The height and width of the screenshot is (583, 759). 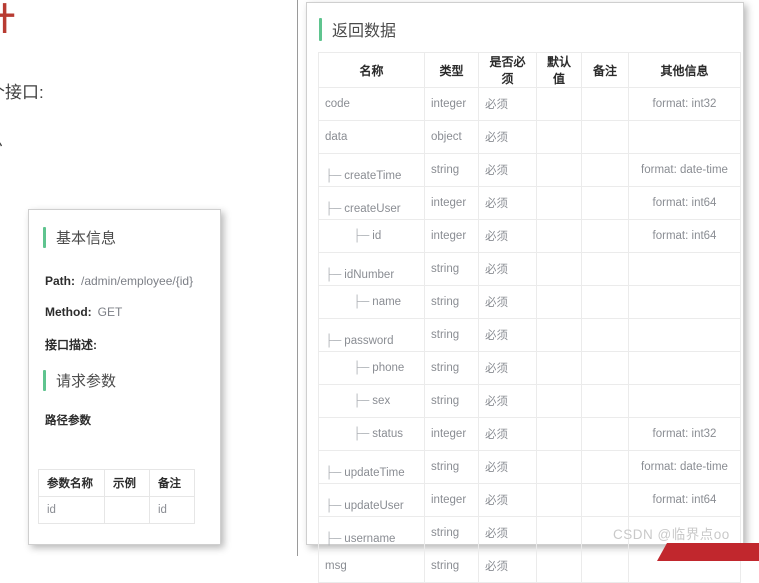 What do you see at coordinates (86, 381) in the screenshot?
I see `request-params-title-label: 请求参数` at bounding box center [86, 381].